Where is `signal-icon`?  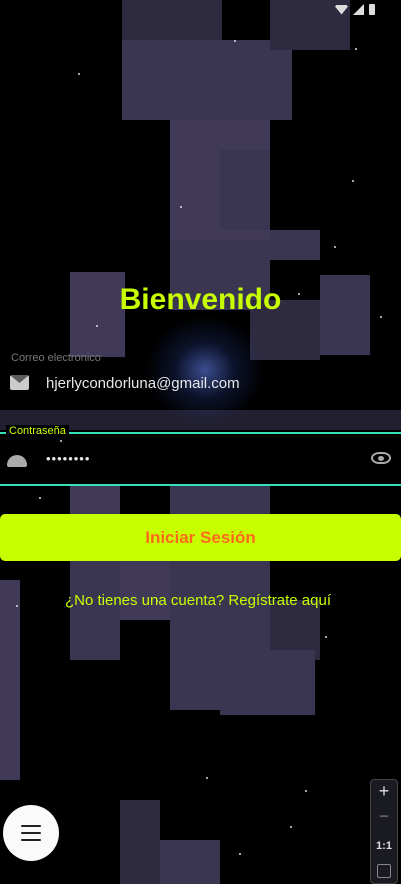
signal-icon is located at coordinates (358, 9).